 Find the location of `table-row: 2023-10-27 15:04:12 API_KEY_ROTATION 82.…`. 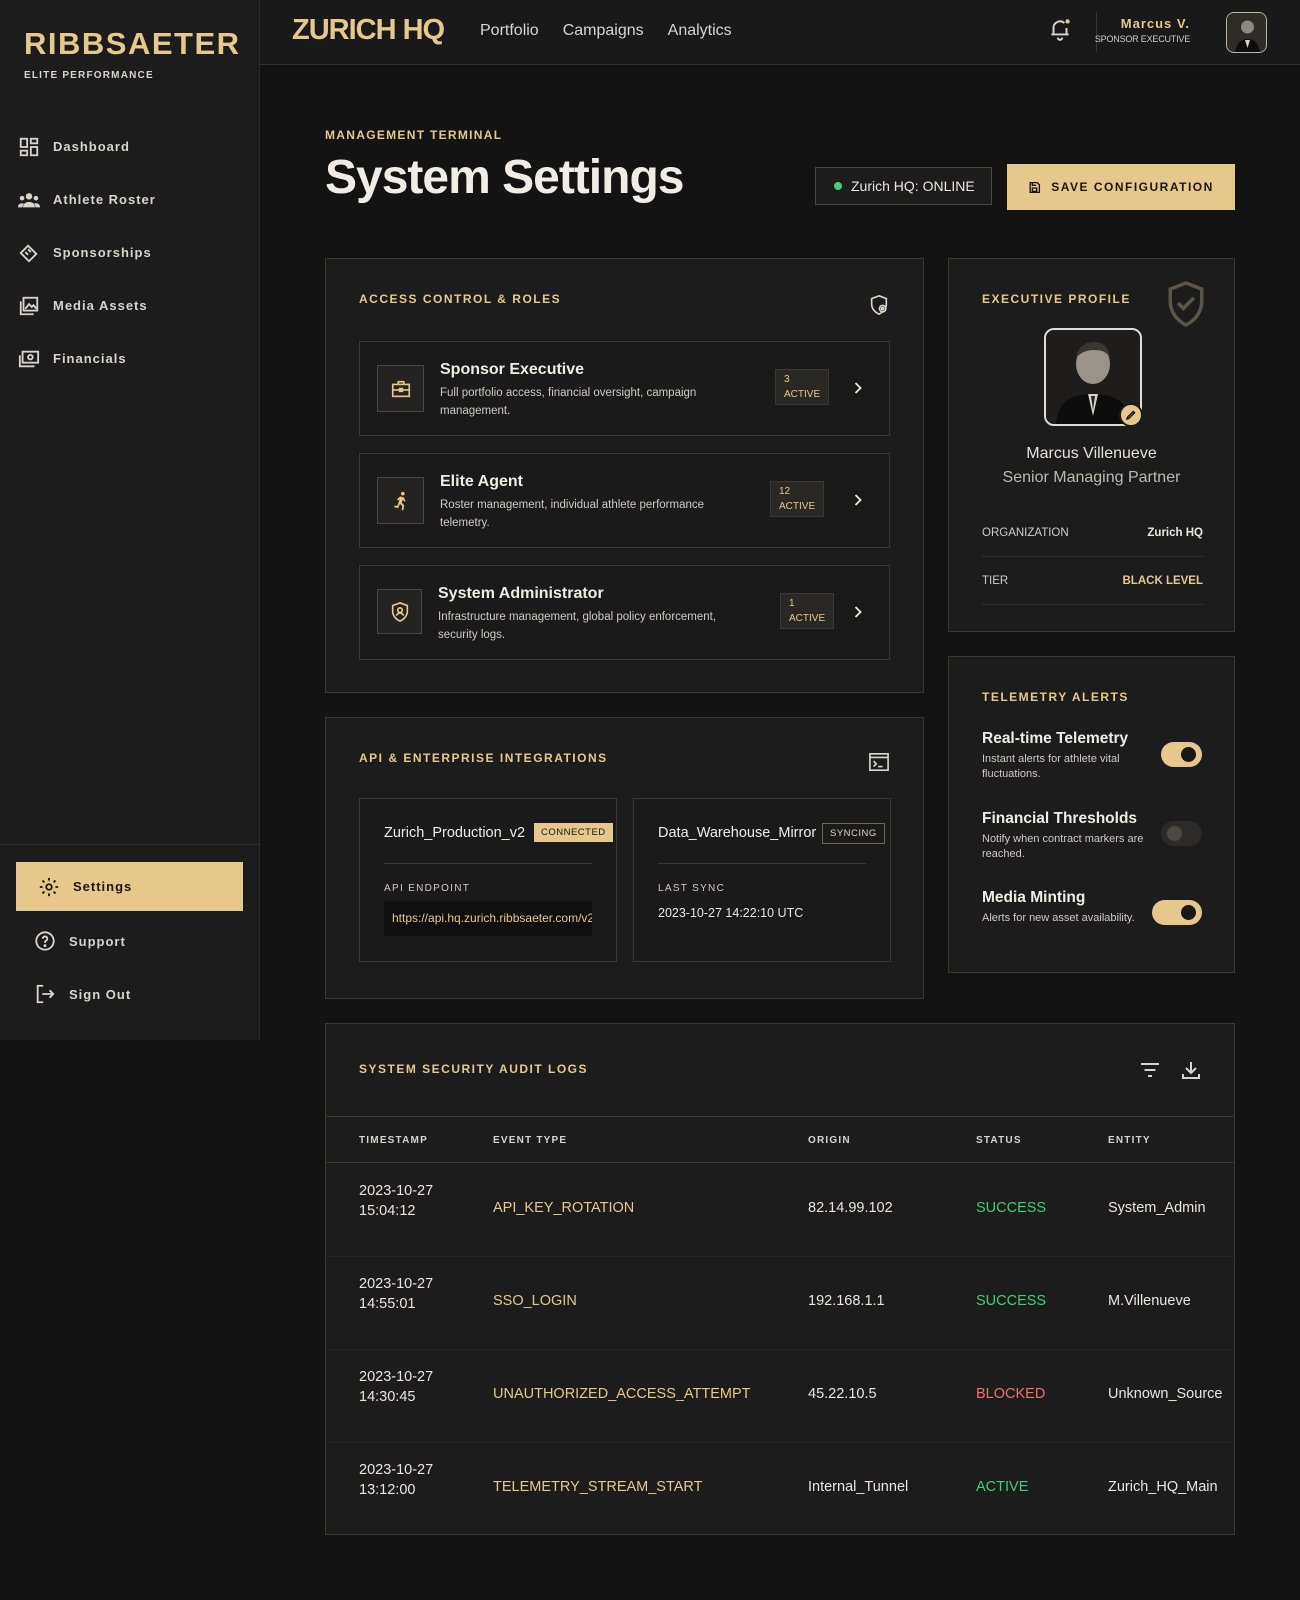

table-row: 2023-10-27 15:04:12 API_KEY_ROTATION 82.… is located at coordinates (780, 1210).